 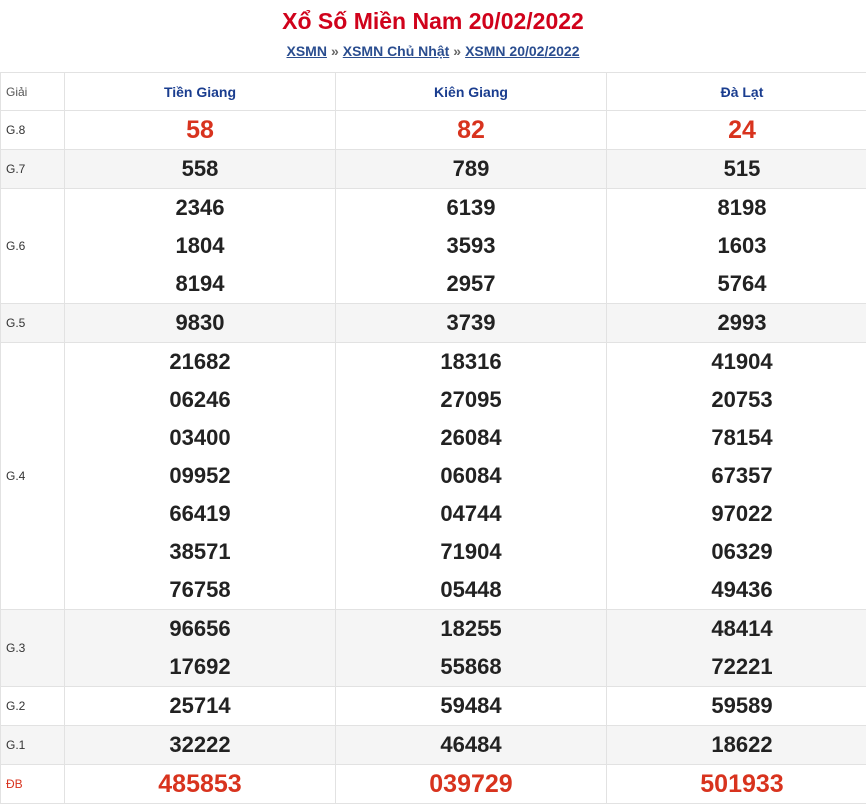 What do you see at coordinates (736, 438) in the screenshot?
I see `result-number: 78154` at bounding box center [736, 438].